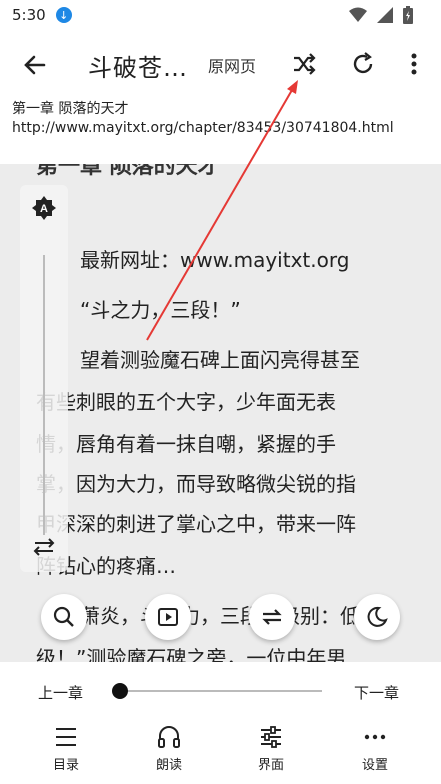 This screenshot has width=441, height=784. I want to click on shuffle-icon, so click(304, 64).